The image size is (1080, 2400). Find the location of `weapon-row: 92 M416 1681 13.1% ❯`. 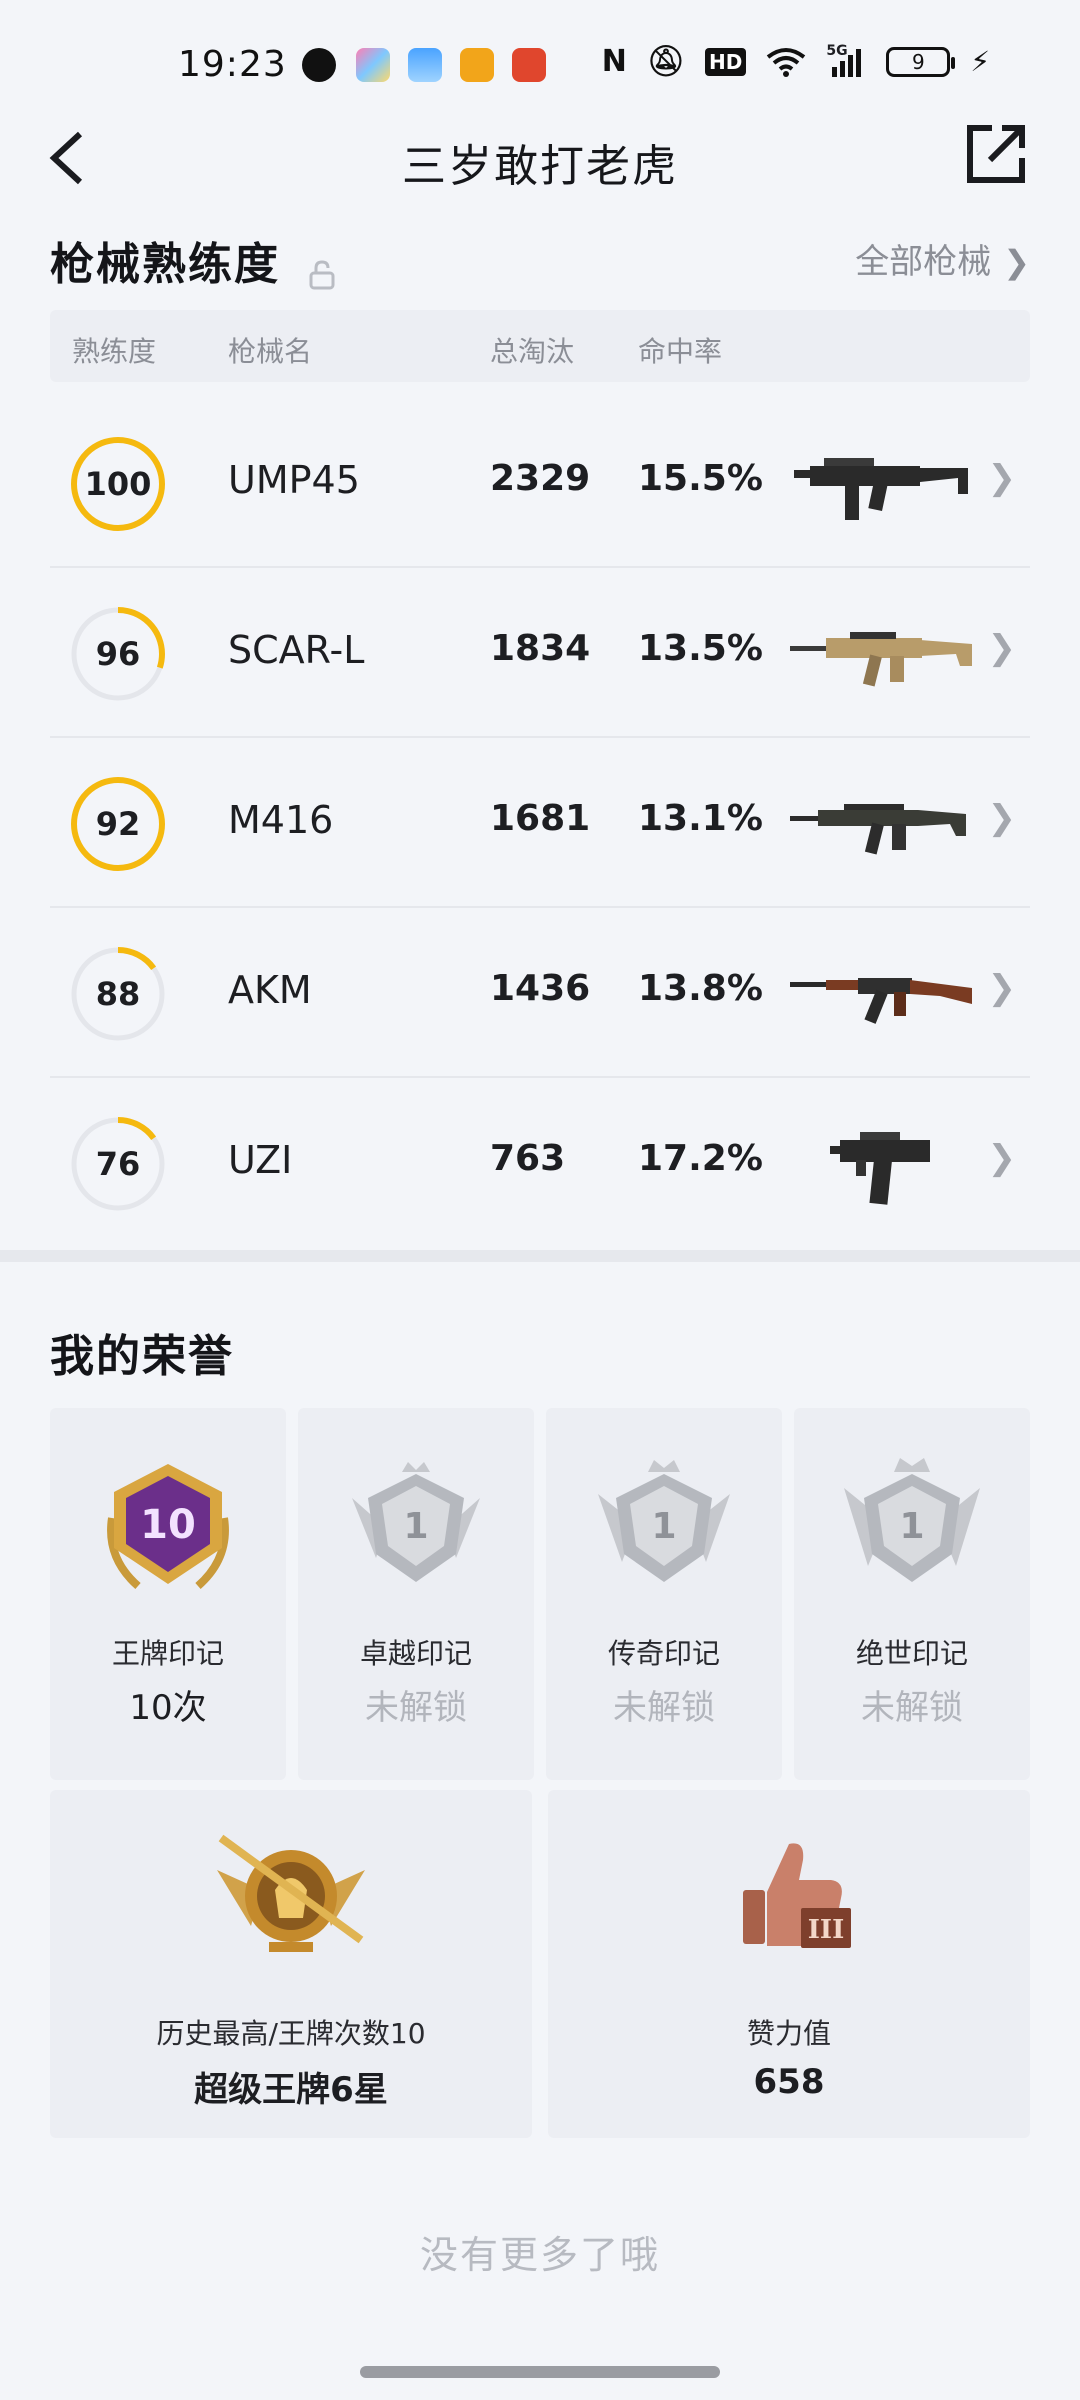

weapon-row: 92 M416 1681 13.1% ❯ is located at coordinates (540, 823).